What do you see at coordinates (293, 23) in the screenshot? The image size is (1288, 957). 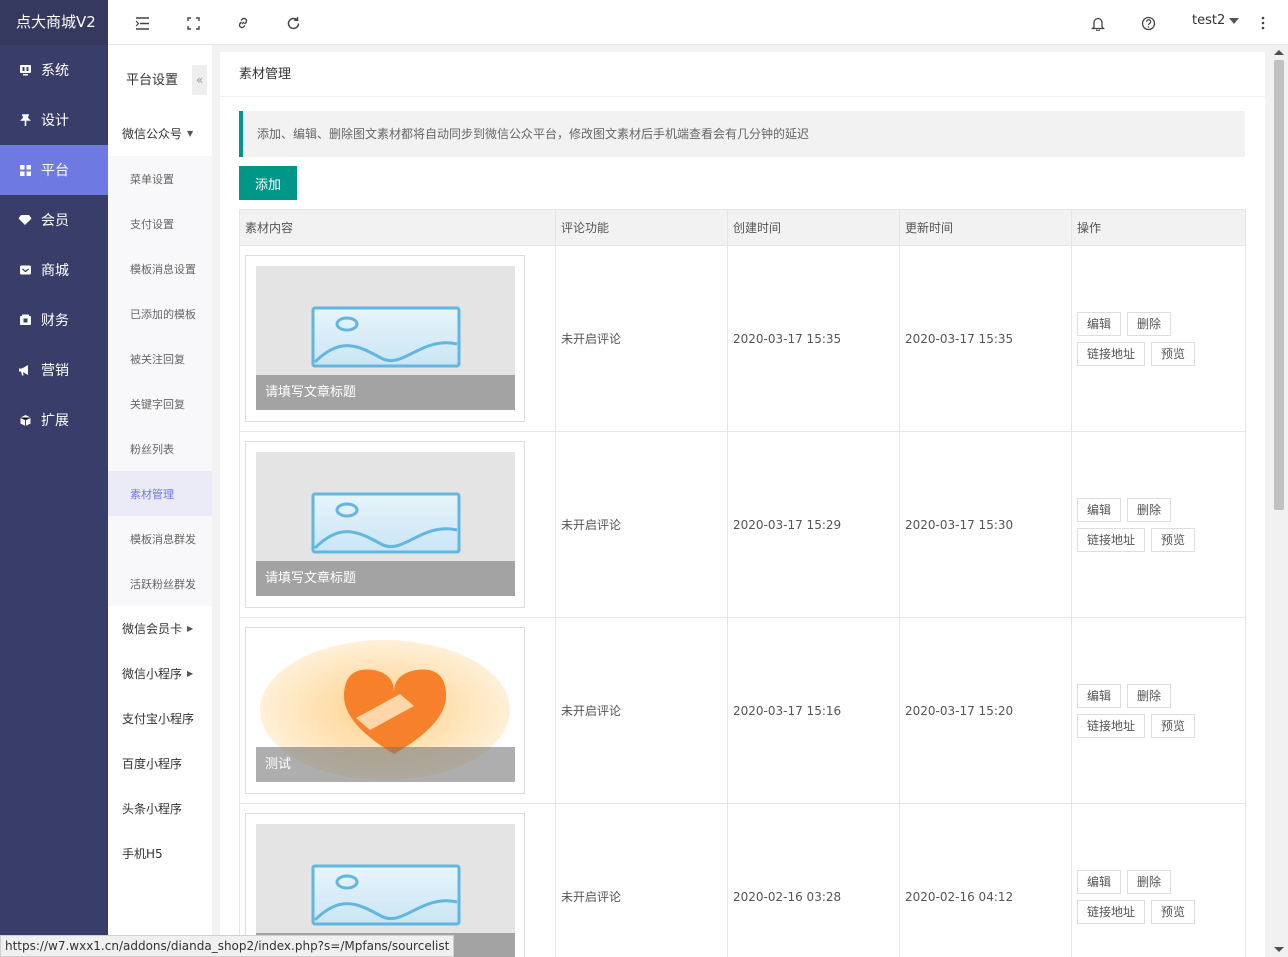 I see `refresh-icon` at bounding box center [293, 23].